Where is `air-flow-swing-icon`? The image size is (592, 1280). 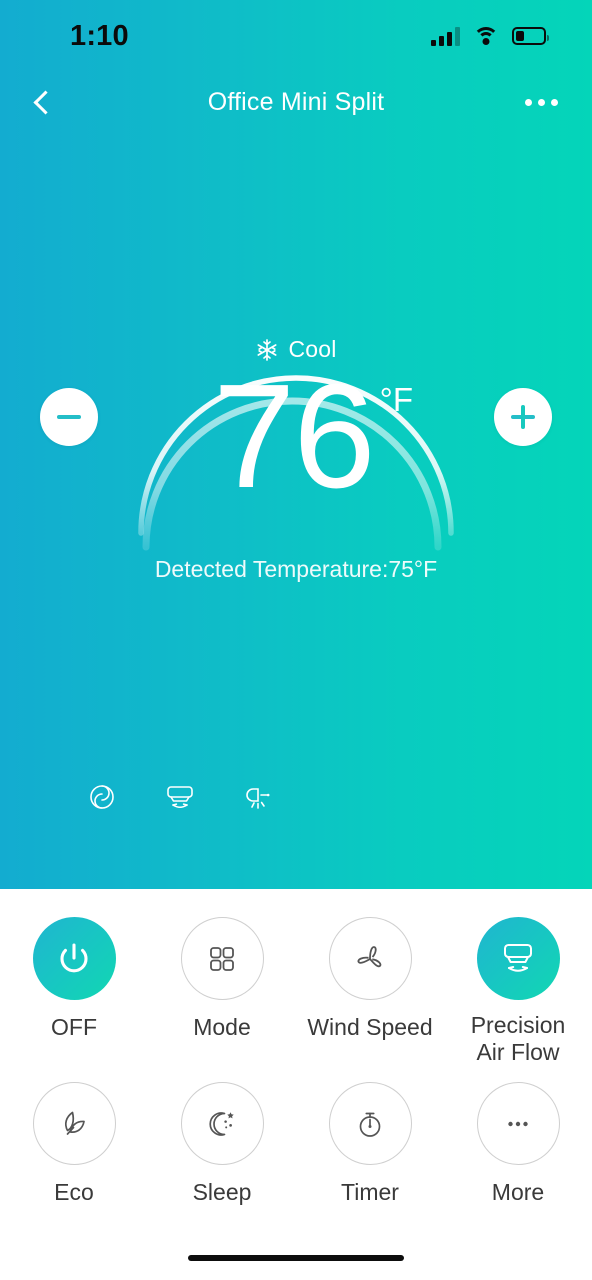 air-flow-swing-icon is located at coordinates (180, 797).